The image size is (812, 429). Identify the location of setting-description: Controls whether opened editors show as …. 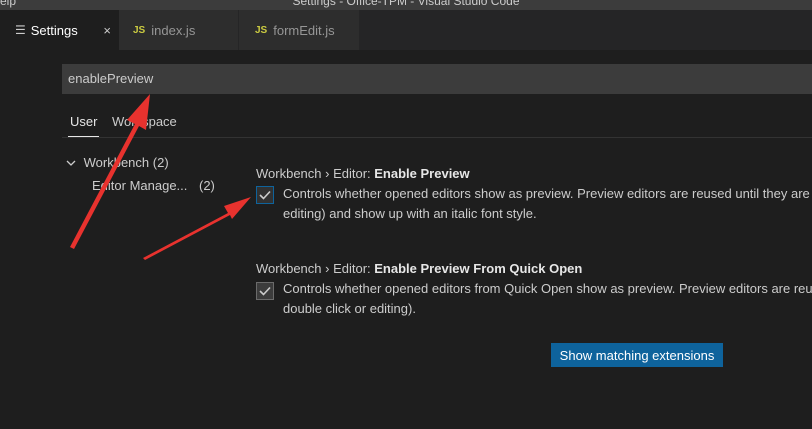
(547, 204).